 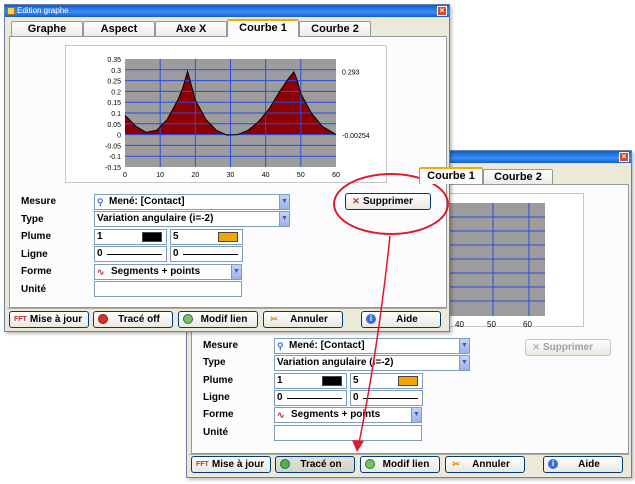 What do you see at coordinates (371, 343) in the screenshot?
I see `annotation-arrow` at bounding box center [371, 343].